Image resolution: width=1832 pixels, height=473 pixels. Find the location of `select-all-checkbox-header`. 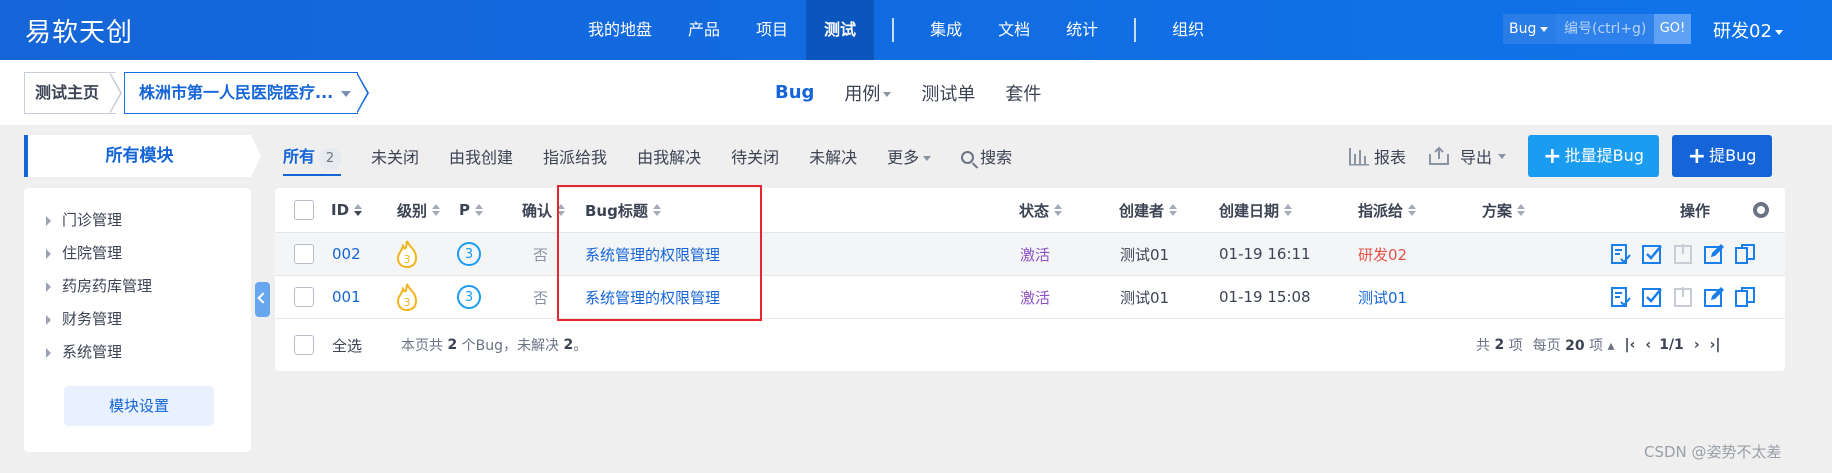

select-all-checkbox-header is located at coordinates (304, 210).